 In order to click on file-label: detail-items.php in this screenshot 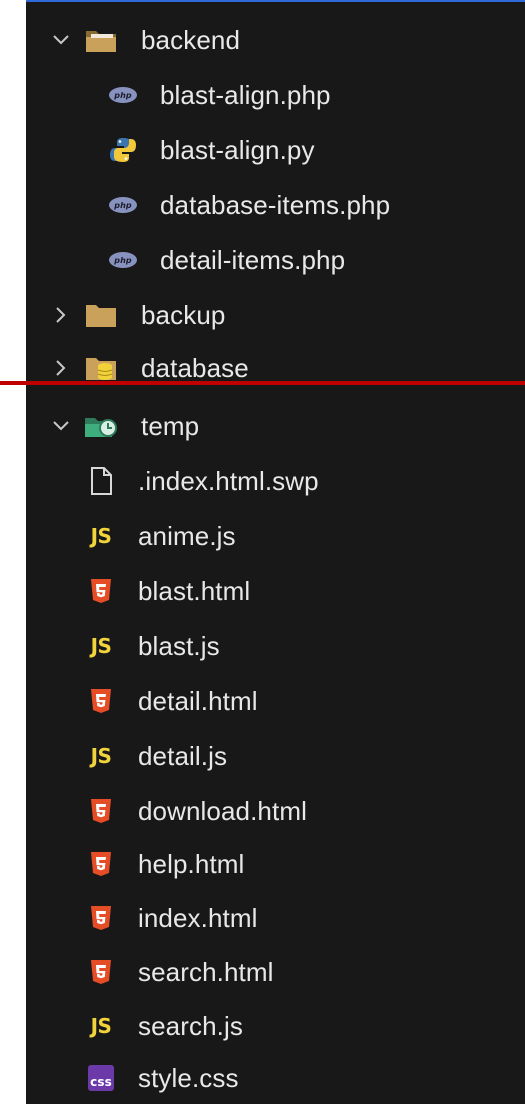, I will do `click(253, 259)`.